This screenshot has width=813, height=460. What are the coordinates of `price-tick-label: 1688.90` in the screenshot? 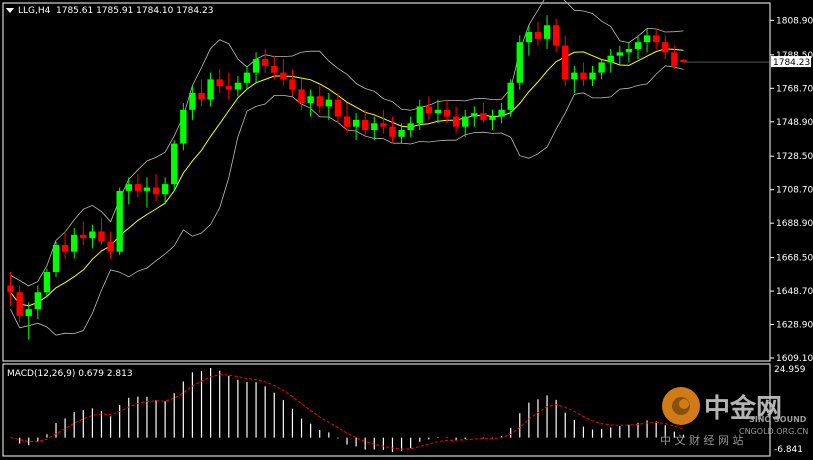 It's located at (794, 224).